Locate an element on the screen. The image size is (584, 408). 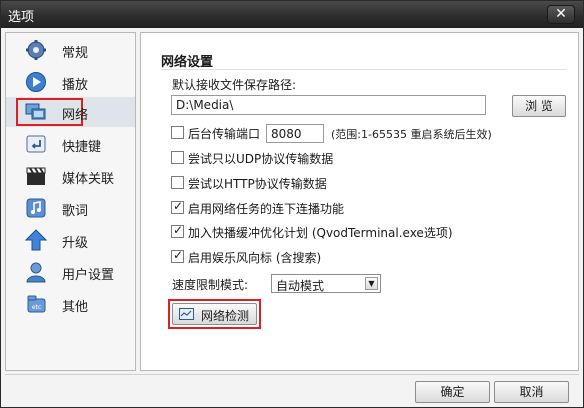
section-divider is located at coordinates (364, 69).